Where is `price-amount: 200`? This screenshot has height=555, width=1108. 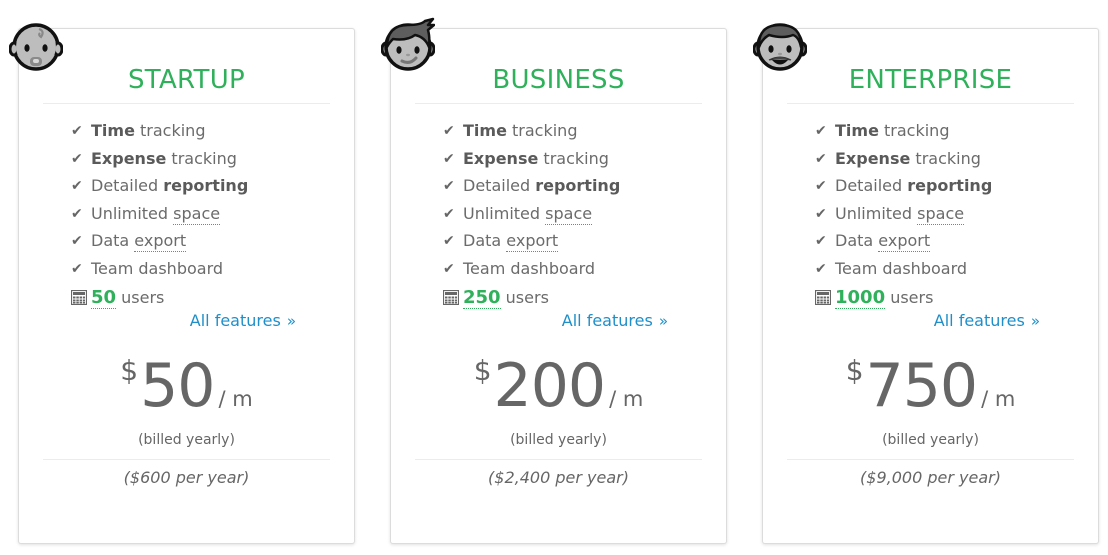
price-amount: 200 is located at coordinates (550, 386).